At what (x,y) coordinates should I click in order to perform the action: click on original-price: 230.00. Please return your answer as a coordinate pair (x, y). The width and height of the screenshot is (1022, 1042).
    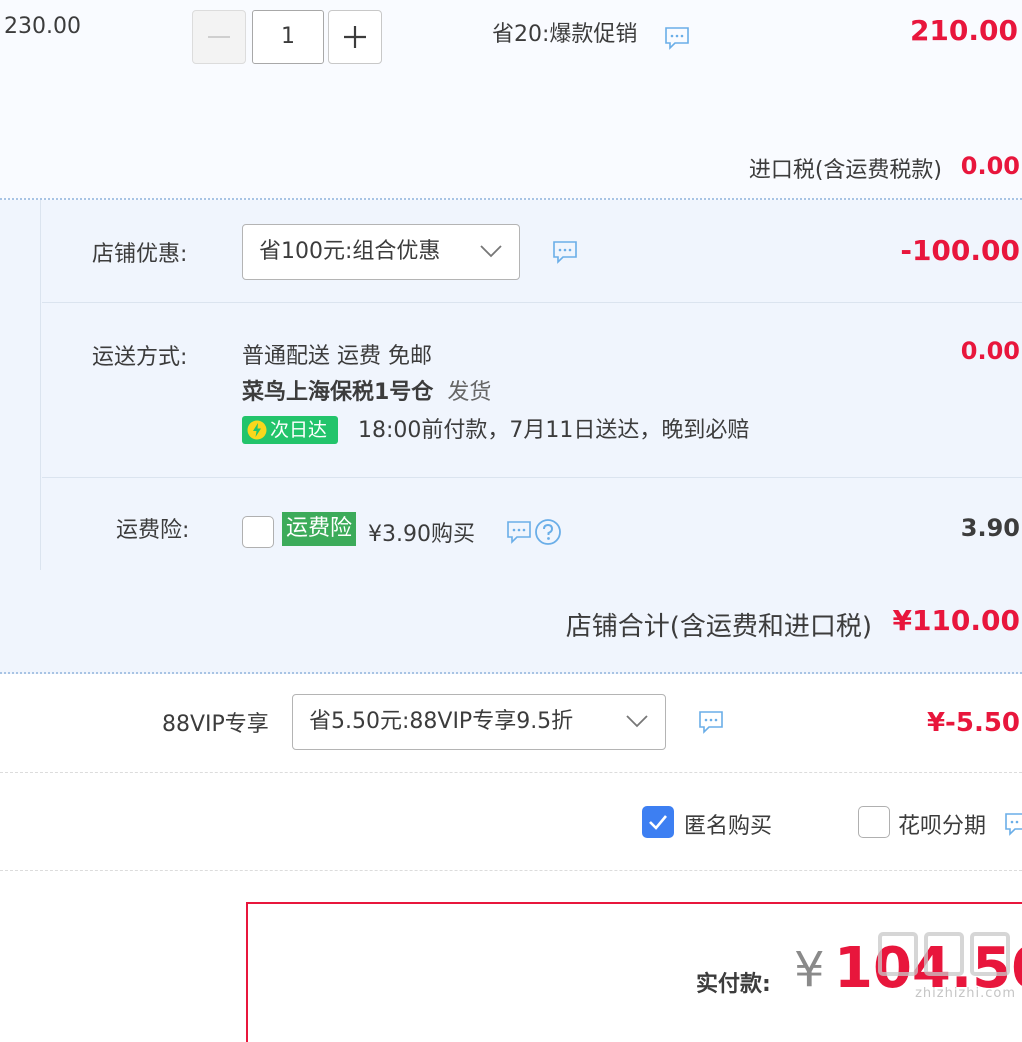
    Looking at the image, I should click on (42, 26).